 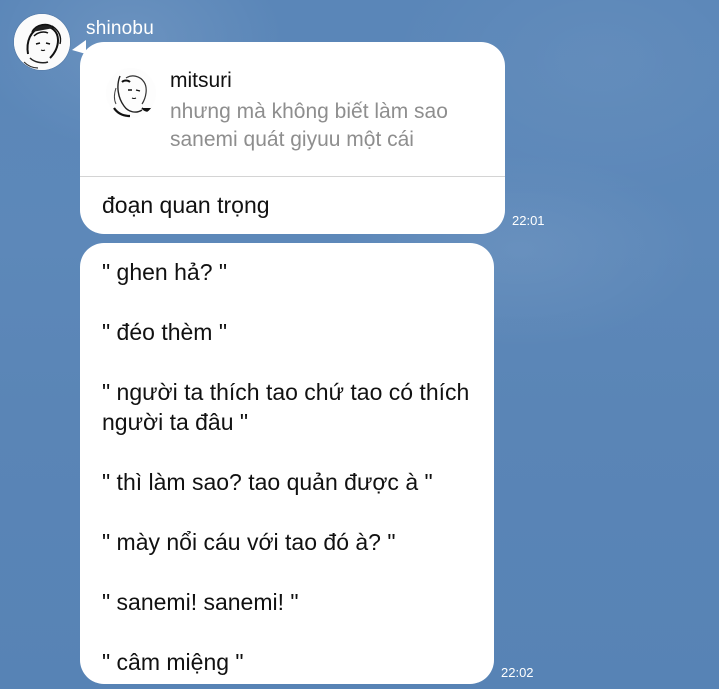 What do you see at coordinates (517, 672) in the screenshot?
I see `message-timestamp: 22:02` at bounding box center [517, 672].